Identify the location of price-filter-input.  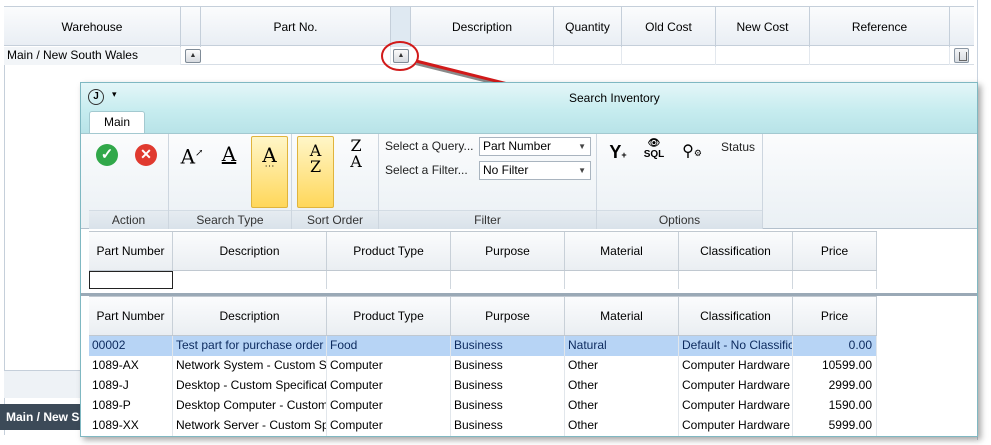
(835, 280).